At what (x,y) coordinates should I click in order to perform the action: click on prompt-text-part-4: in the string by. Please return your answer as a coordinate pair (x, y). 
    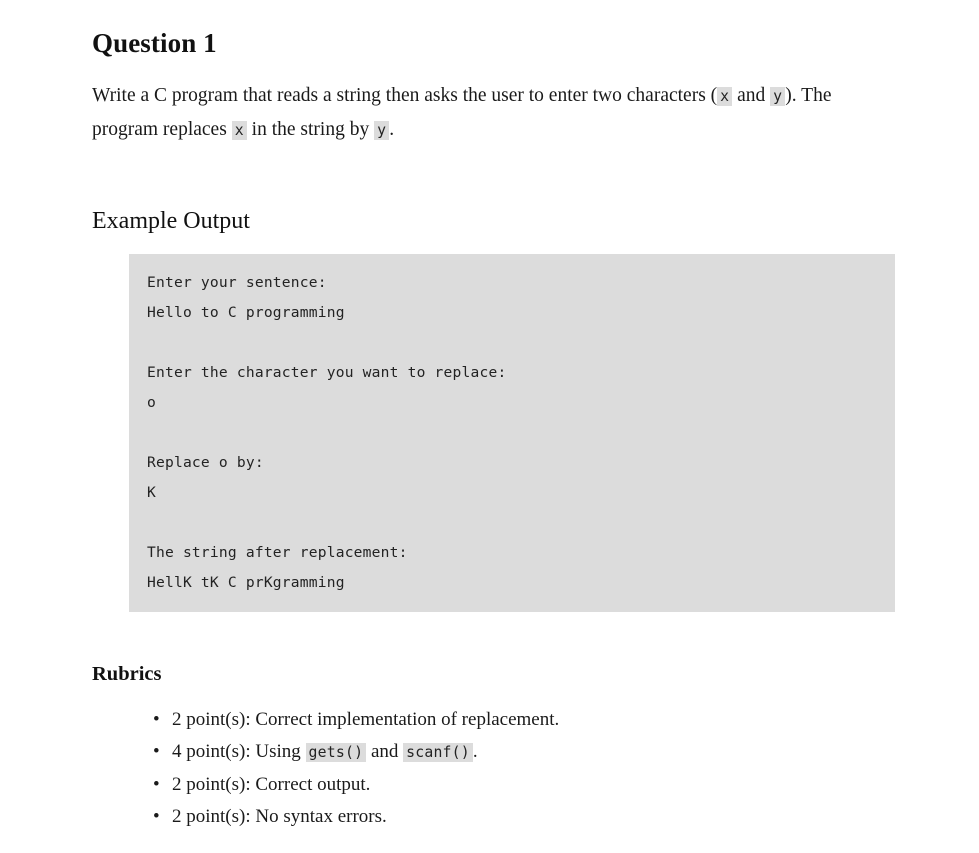
    Looking at the image, I should click on (310, 129).